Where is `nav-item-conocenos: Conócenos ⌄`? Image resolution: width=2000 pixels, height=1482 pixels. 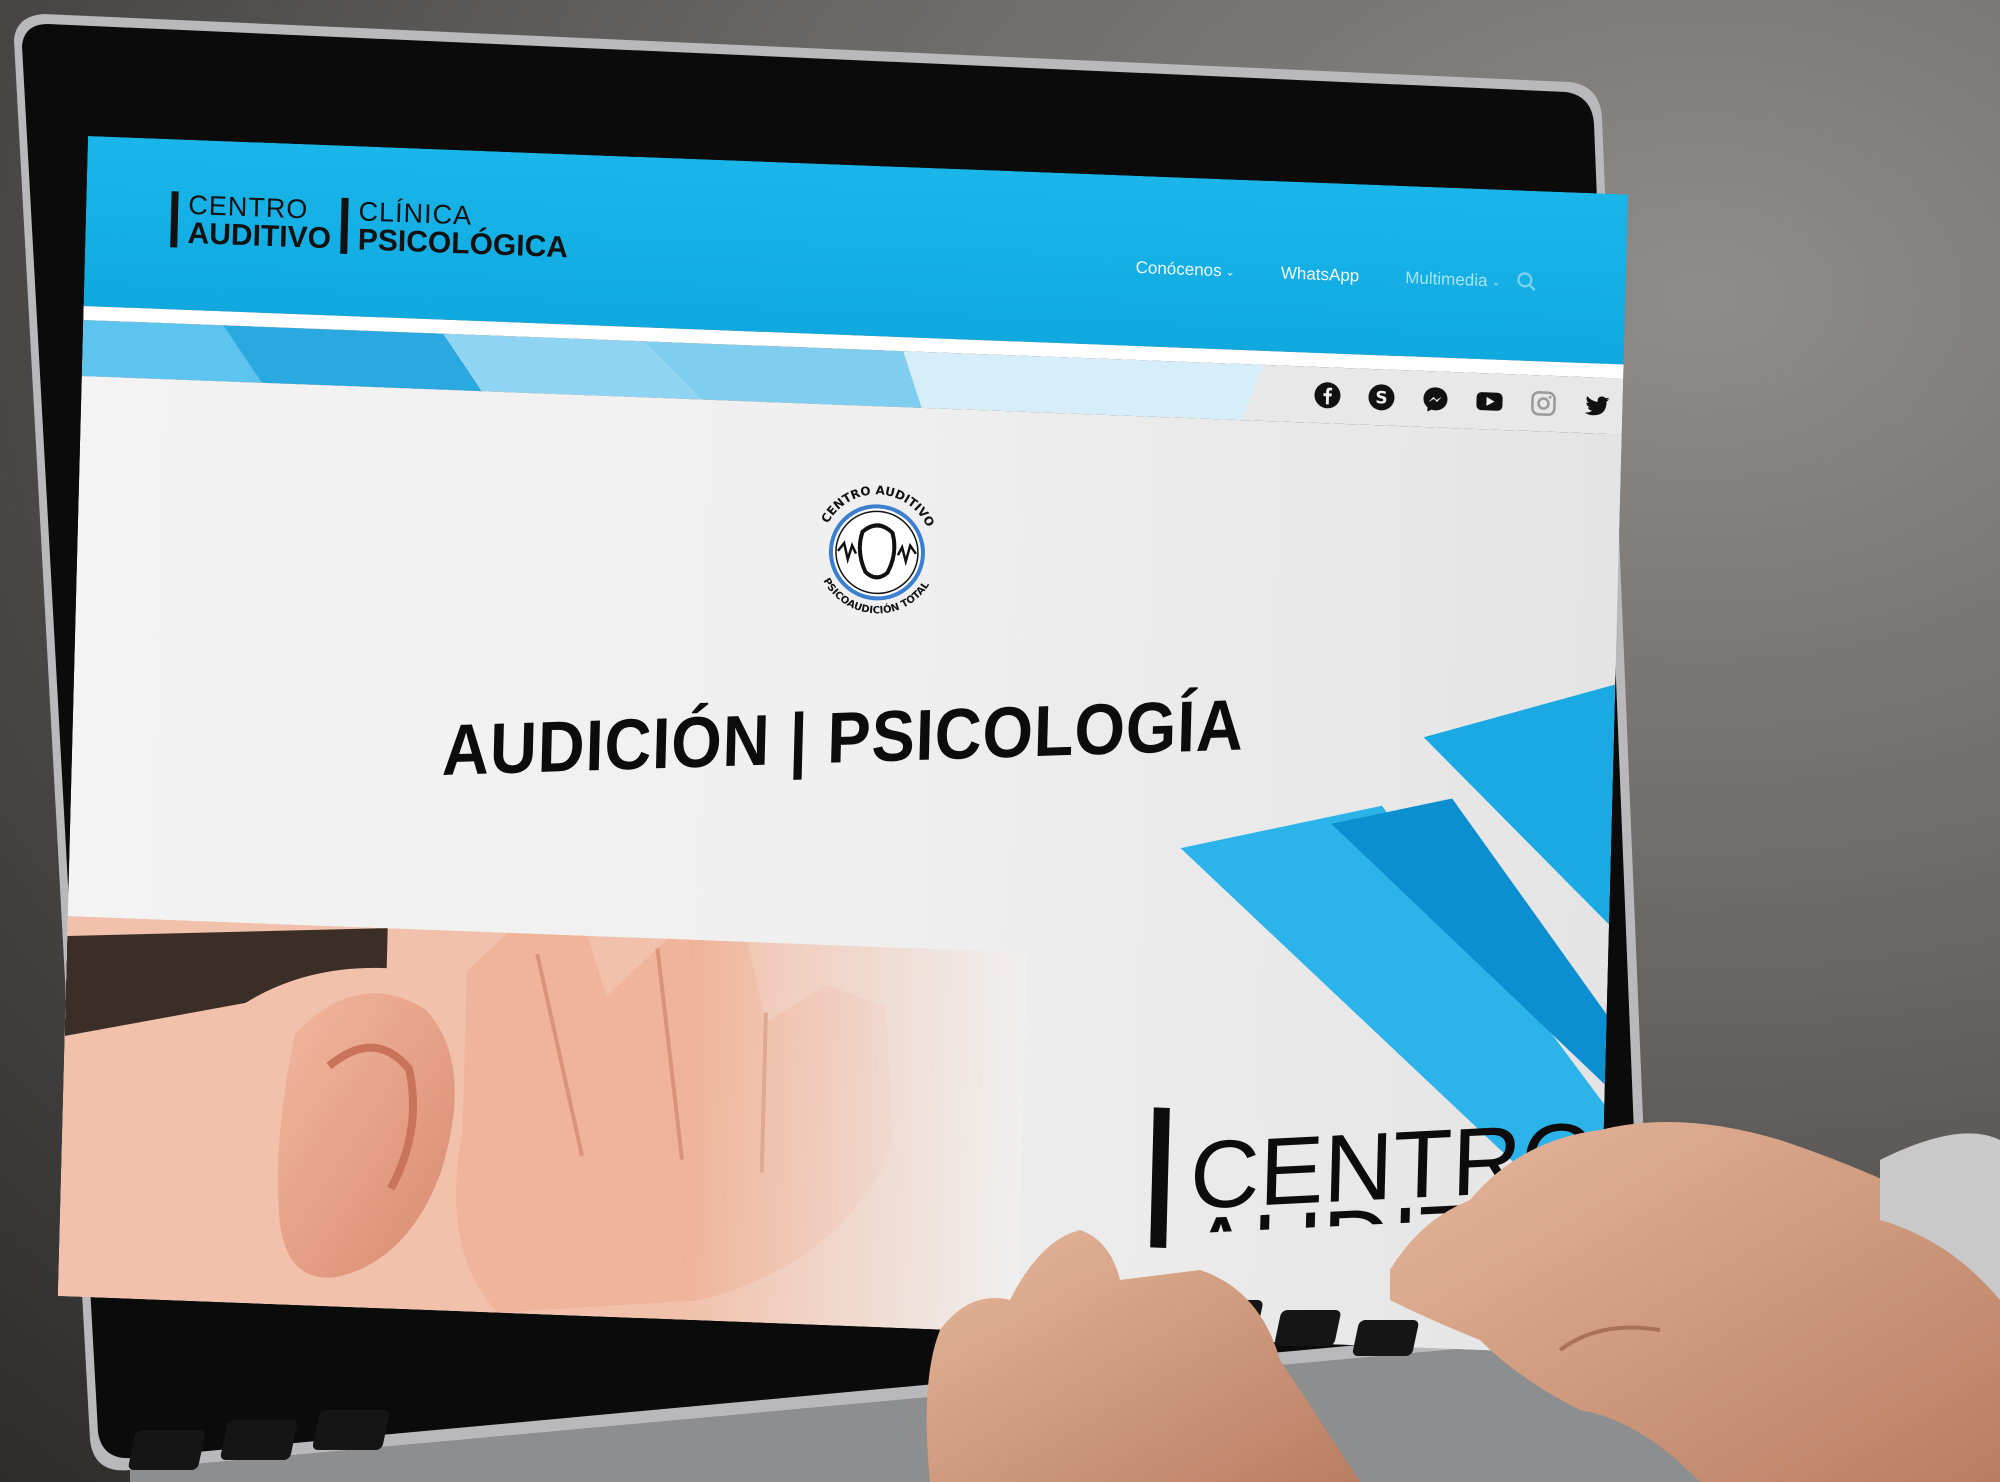 nav-item-conocenos: Conócenos ⌄ is located at coordinates (1185, 270).